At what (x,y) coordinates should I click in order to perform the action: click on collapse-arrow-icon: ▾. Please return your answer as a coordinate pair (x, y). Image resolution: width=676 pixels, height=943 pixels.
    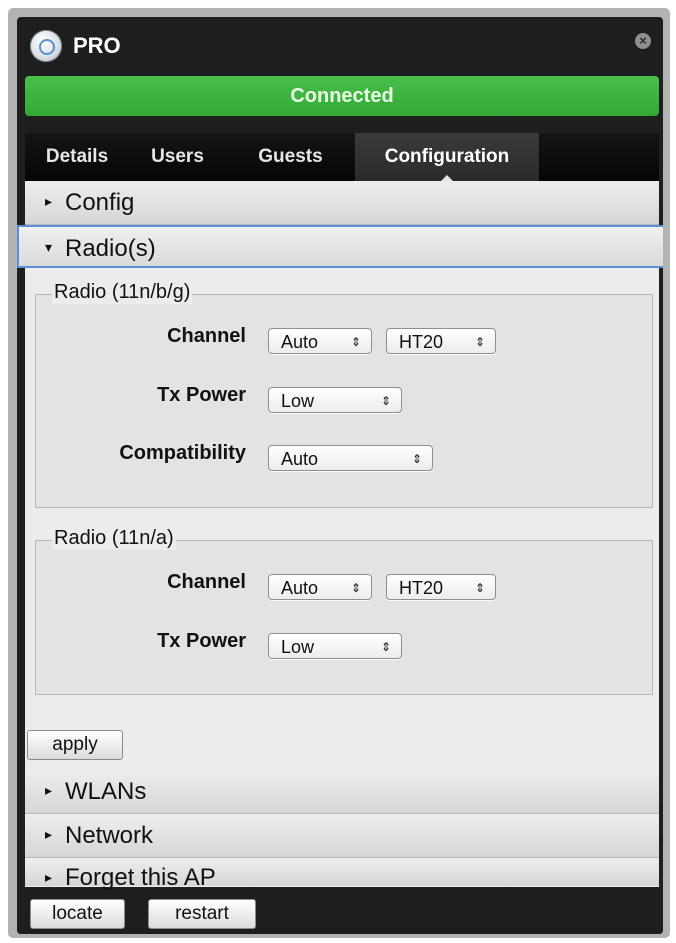
    Looking at the image, I should click on (49, 247).